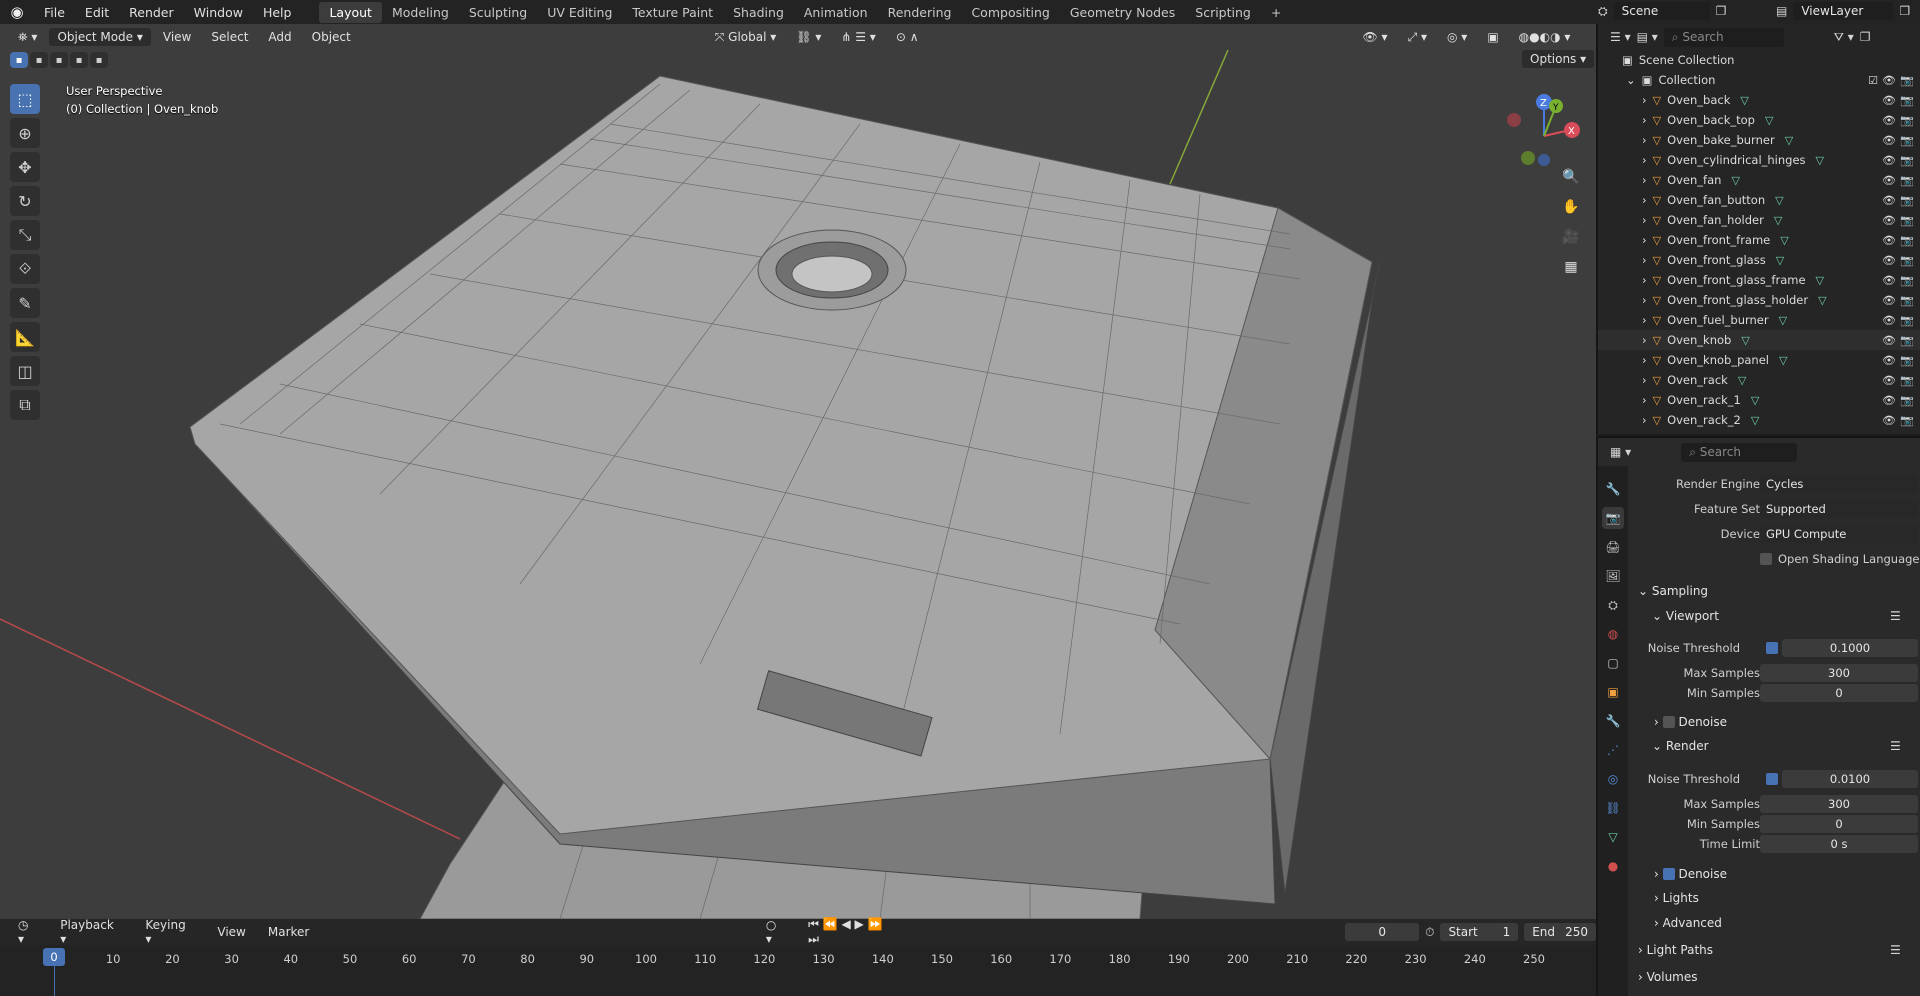 This screenshot has width=1920, height=996. What do you see at coordinates (1457, 37) in the screenshot?
I see `overlays-icon: ◎ ▾` at bounding box center [1457, 37].